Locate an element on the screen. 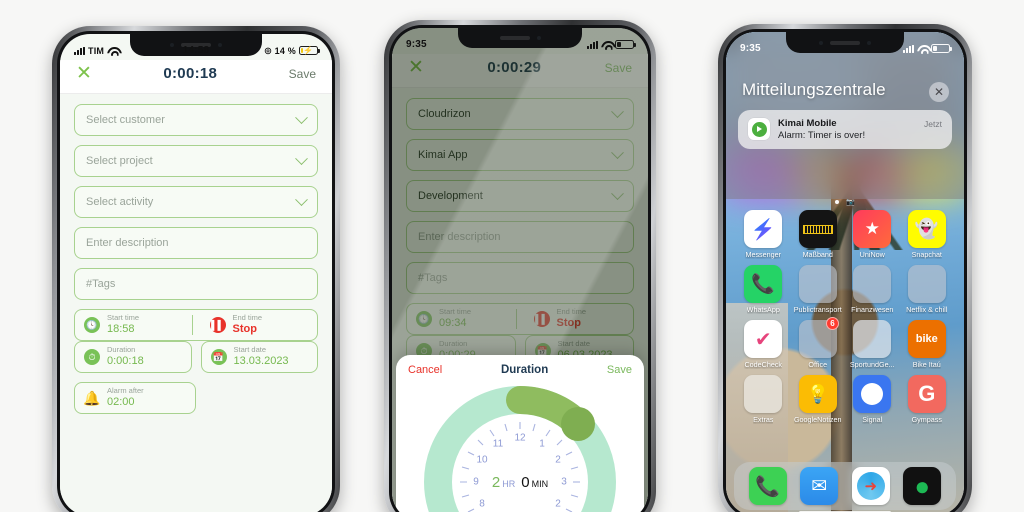 The height and width of the screenshot is (512, 1024). bell-icon: 🔔 is located at coordinates (92, 397).